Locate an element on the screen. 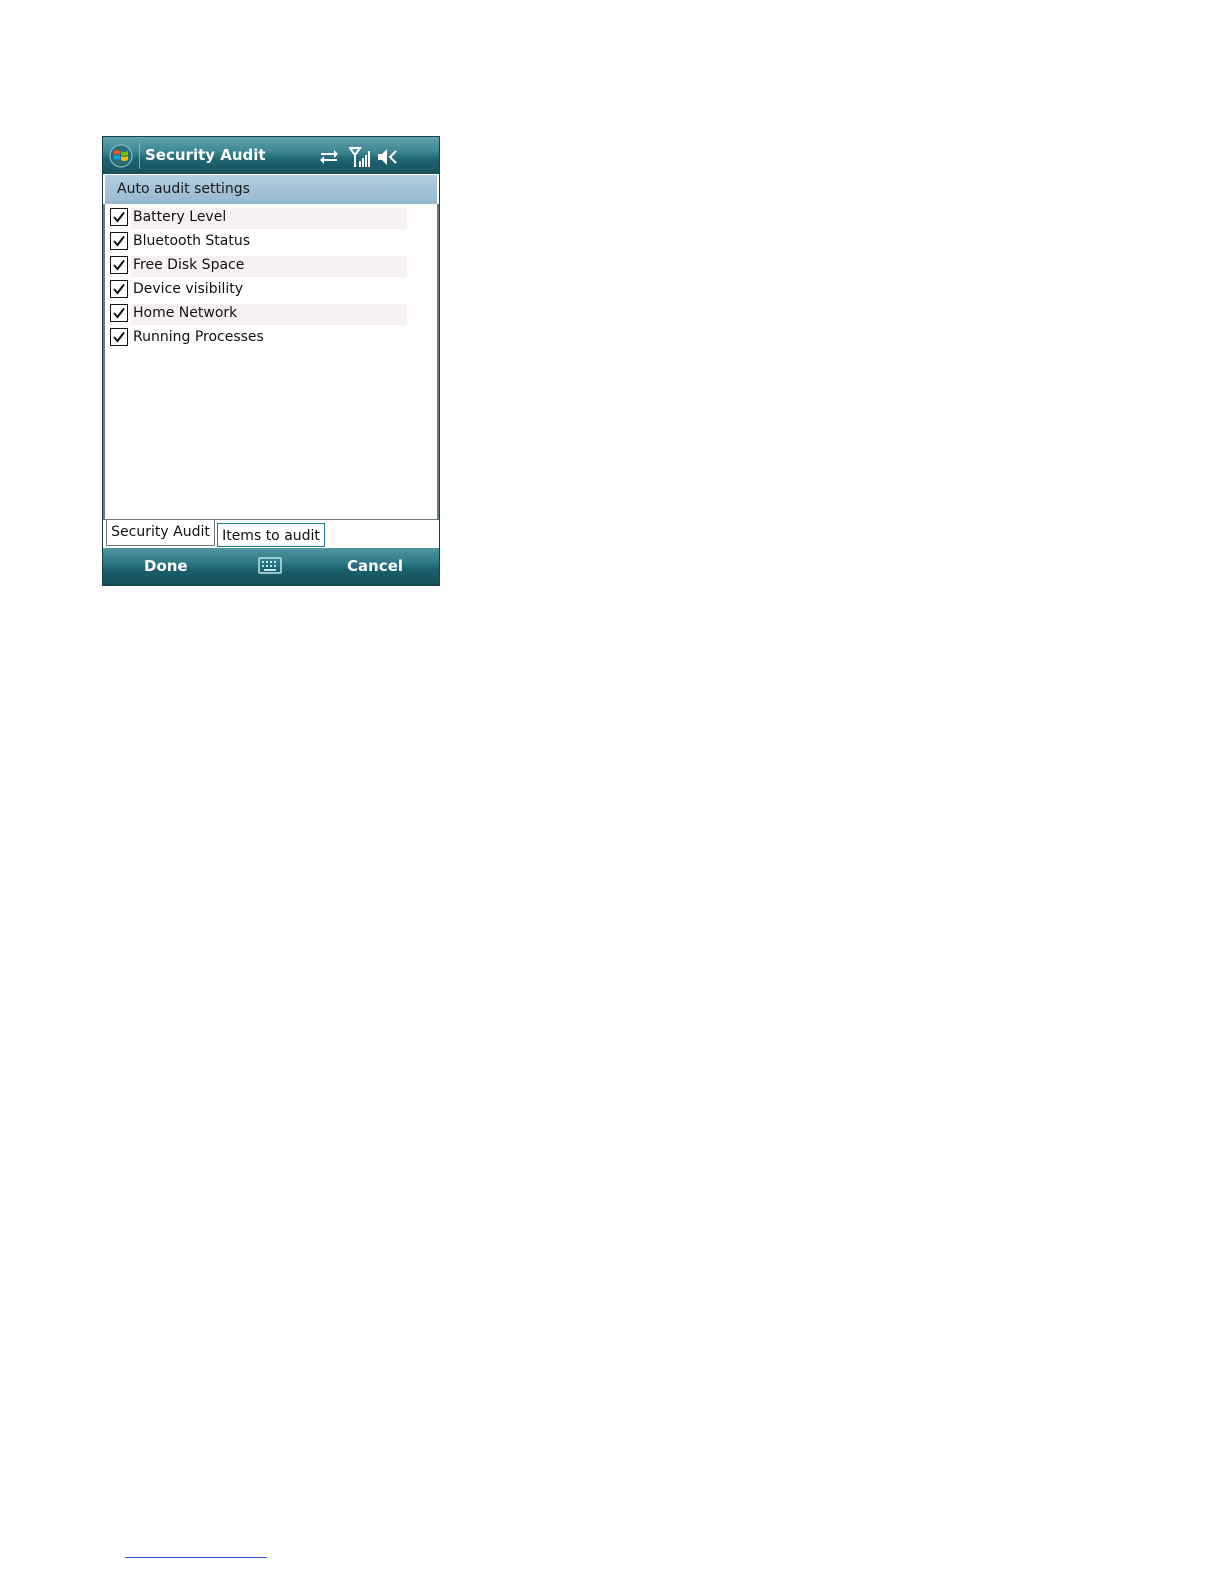  item-label: Device visibility is located at coordinates (188, 289).